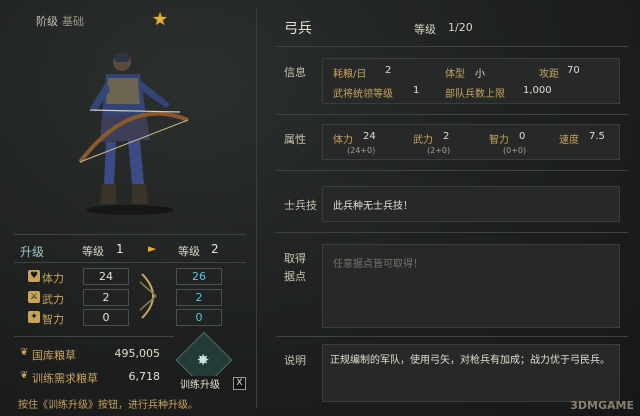 The image size is (640, 416). I want to click on body-size-label: 体型, so click(455, 74).